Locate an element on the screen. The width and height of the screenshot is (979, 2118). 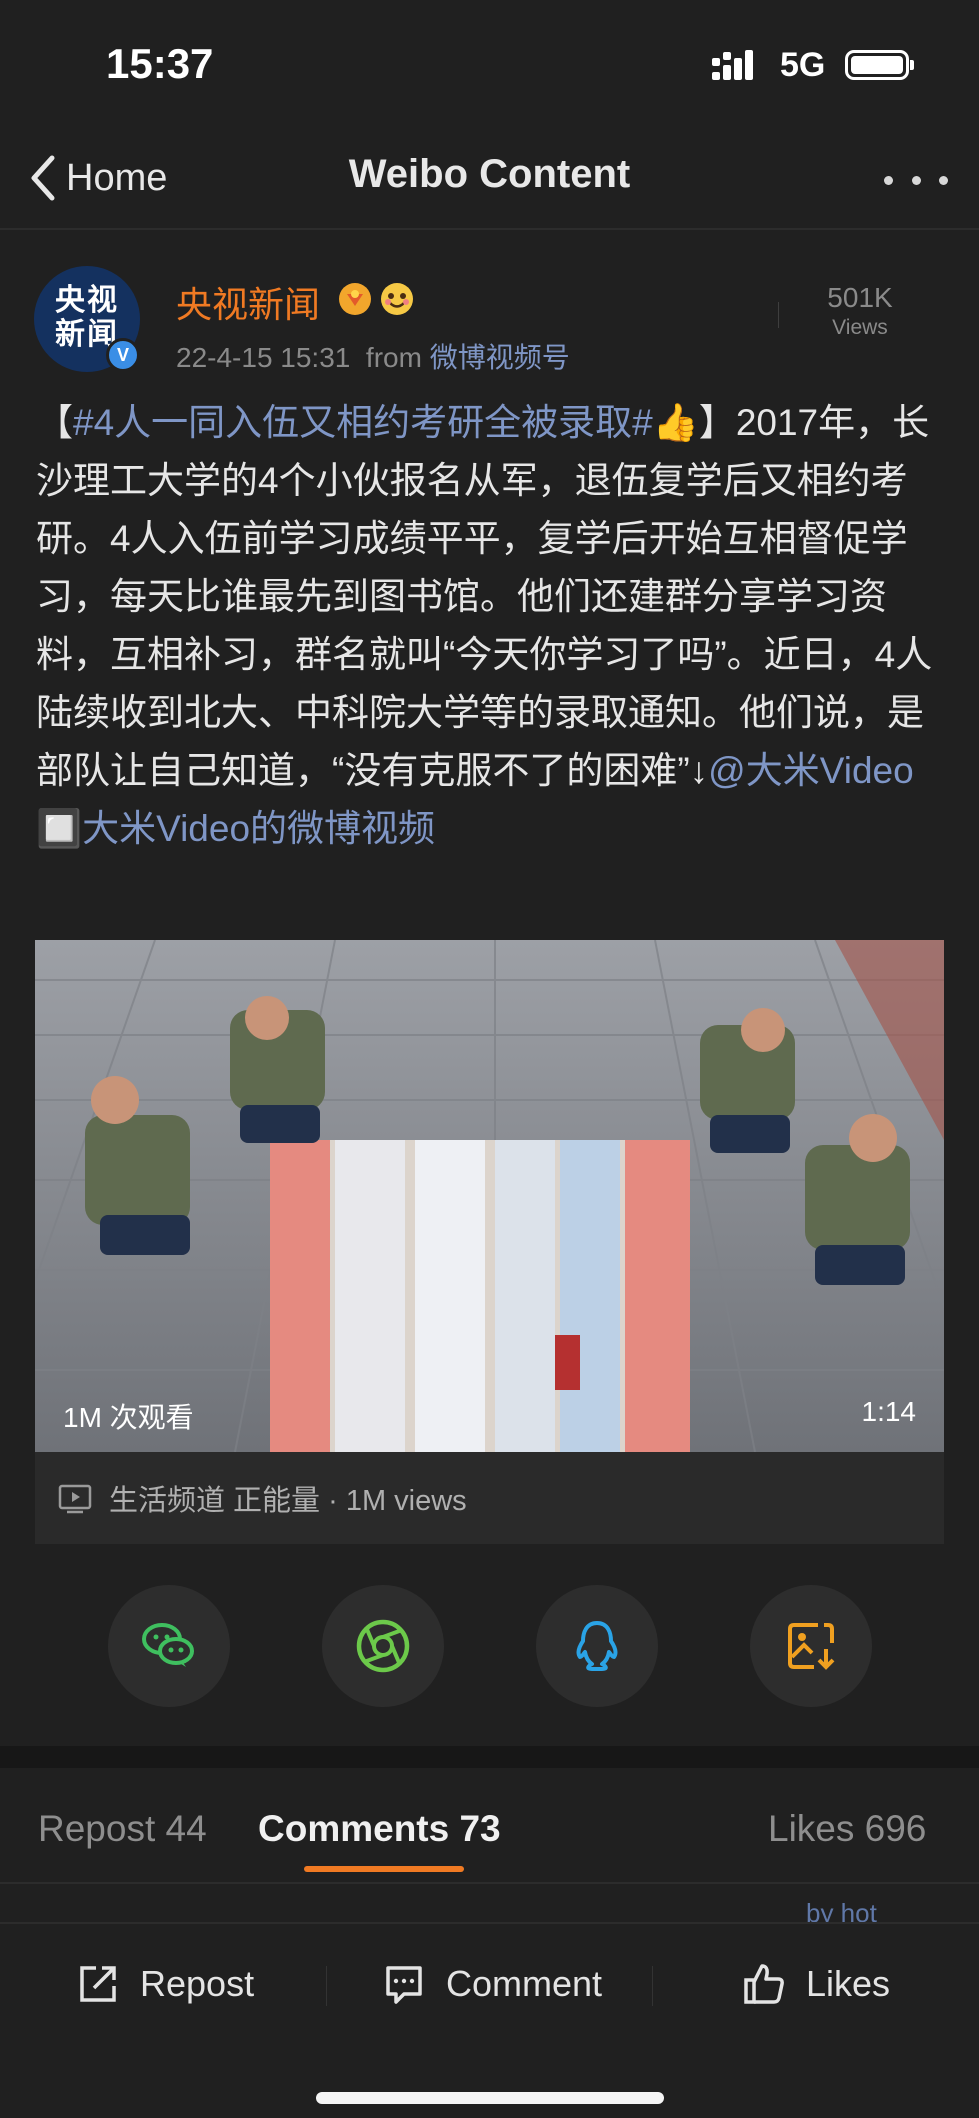
tab-comments: Comments 73 is located at coordinates (379, 1829).